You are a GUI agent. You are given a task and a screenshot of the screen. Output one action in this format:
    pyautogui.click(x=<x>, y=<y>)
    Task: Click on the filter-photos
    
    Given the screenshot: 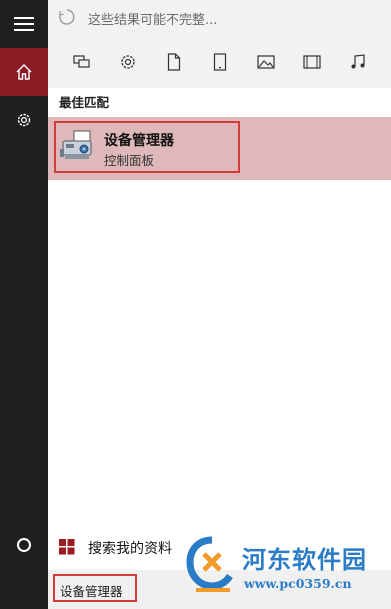 What is the action you would take?
    pyautogui.click(x=266, y=62)
    